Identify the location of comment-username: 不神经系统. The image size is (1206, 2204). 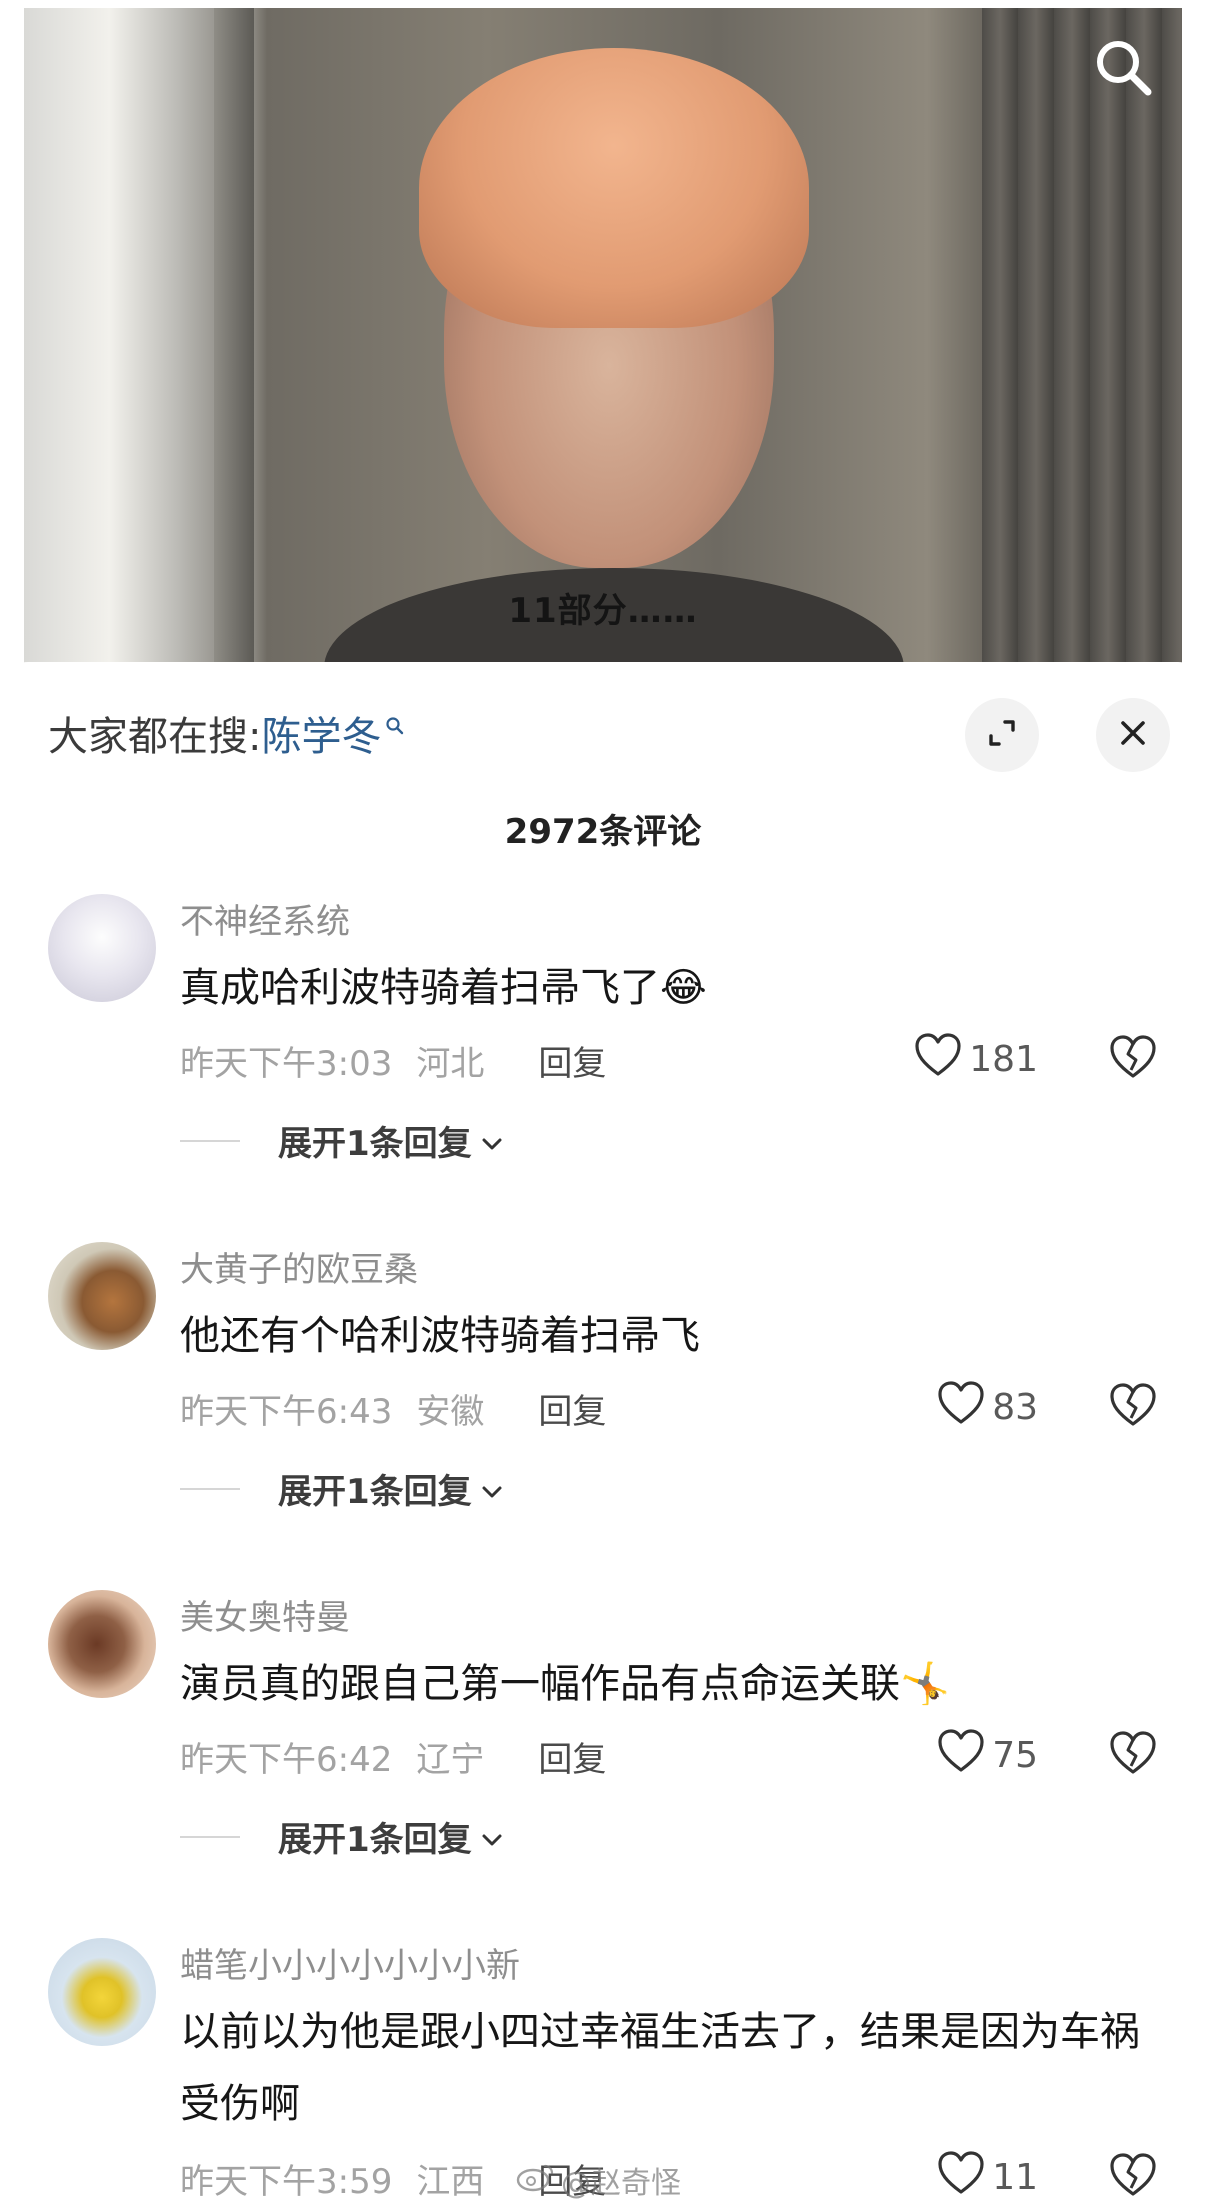
(265, 918).